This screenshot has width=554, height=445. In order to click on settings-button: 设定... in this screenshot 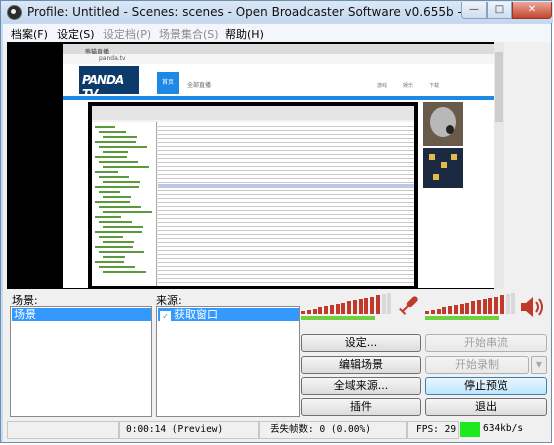, I will do `click(361, 343)`.